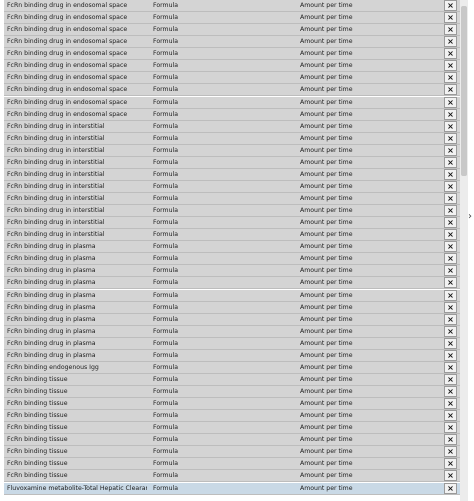 The height and width of the screenshot is (501, 474). Describe the element at coordinates (471, 217) in the screenshot. I see `panel-expander-icon: ›` at that location.